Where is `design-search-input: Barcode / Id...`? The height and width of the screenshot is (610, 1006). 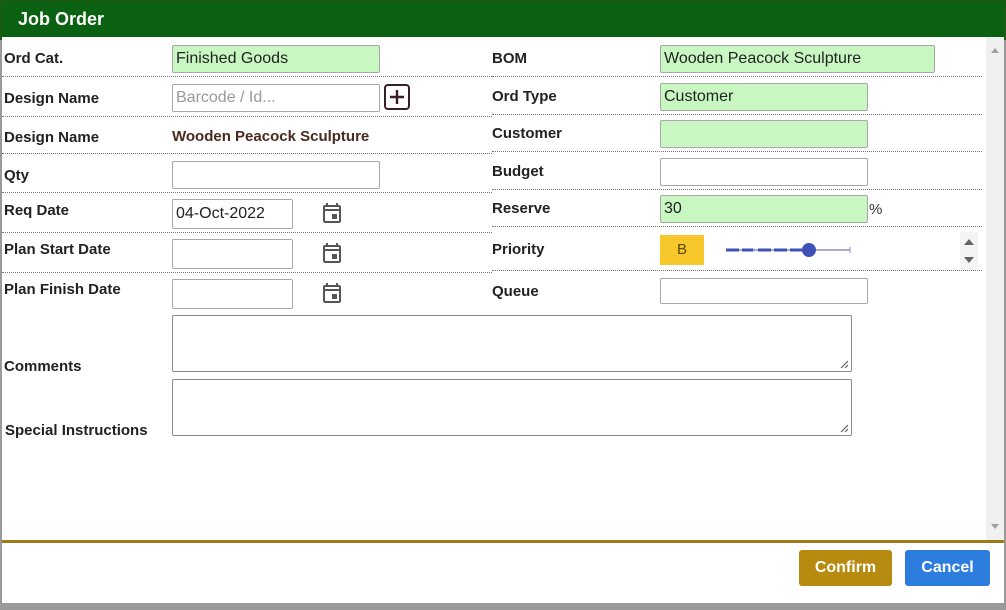 design-search-input: Barcode / Id... is located at coordinates (276, 98).